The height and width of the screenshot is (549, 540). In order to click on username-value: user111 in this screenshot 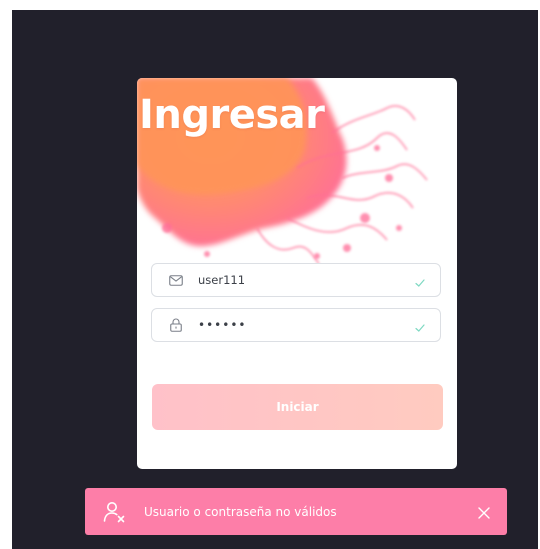, I will do `click(306, 280)`.